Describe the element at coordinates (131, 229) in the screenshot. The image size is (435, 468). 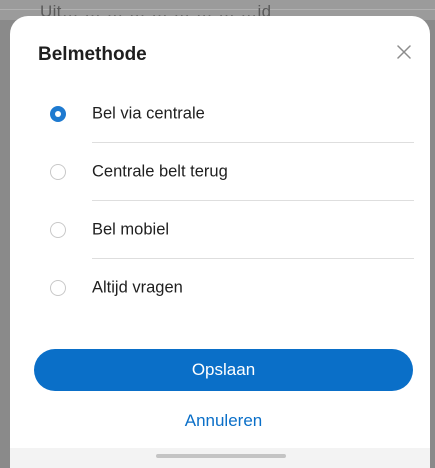
I see `option-label: Bel mobiel` at that location.